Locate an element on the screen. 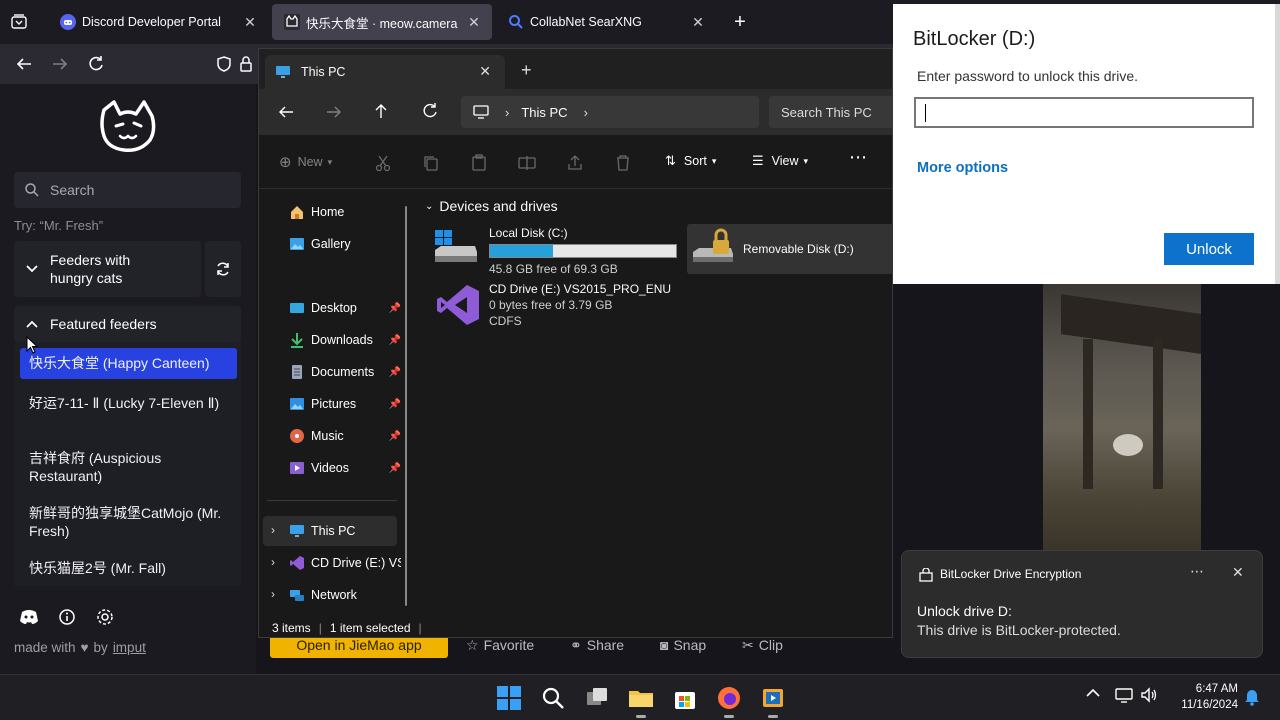 This screenshot has height=720, width=1280. nav-documents: Documents 📌 is located at coordinates (345, 372).